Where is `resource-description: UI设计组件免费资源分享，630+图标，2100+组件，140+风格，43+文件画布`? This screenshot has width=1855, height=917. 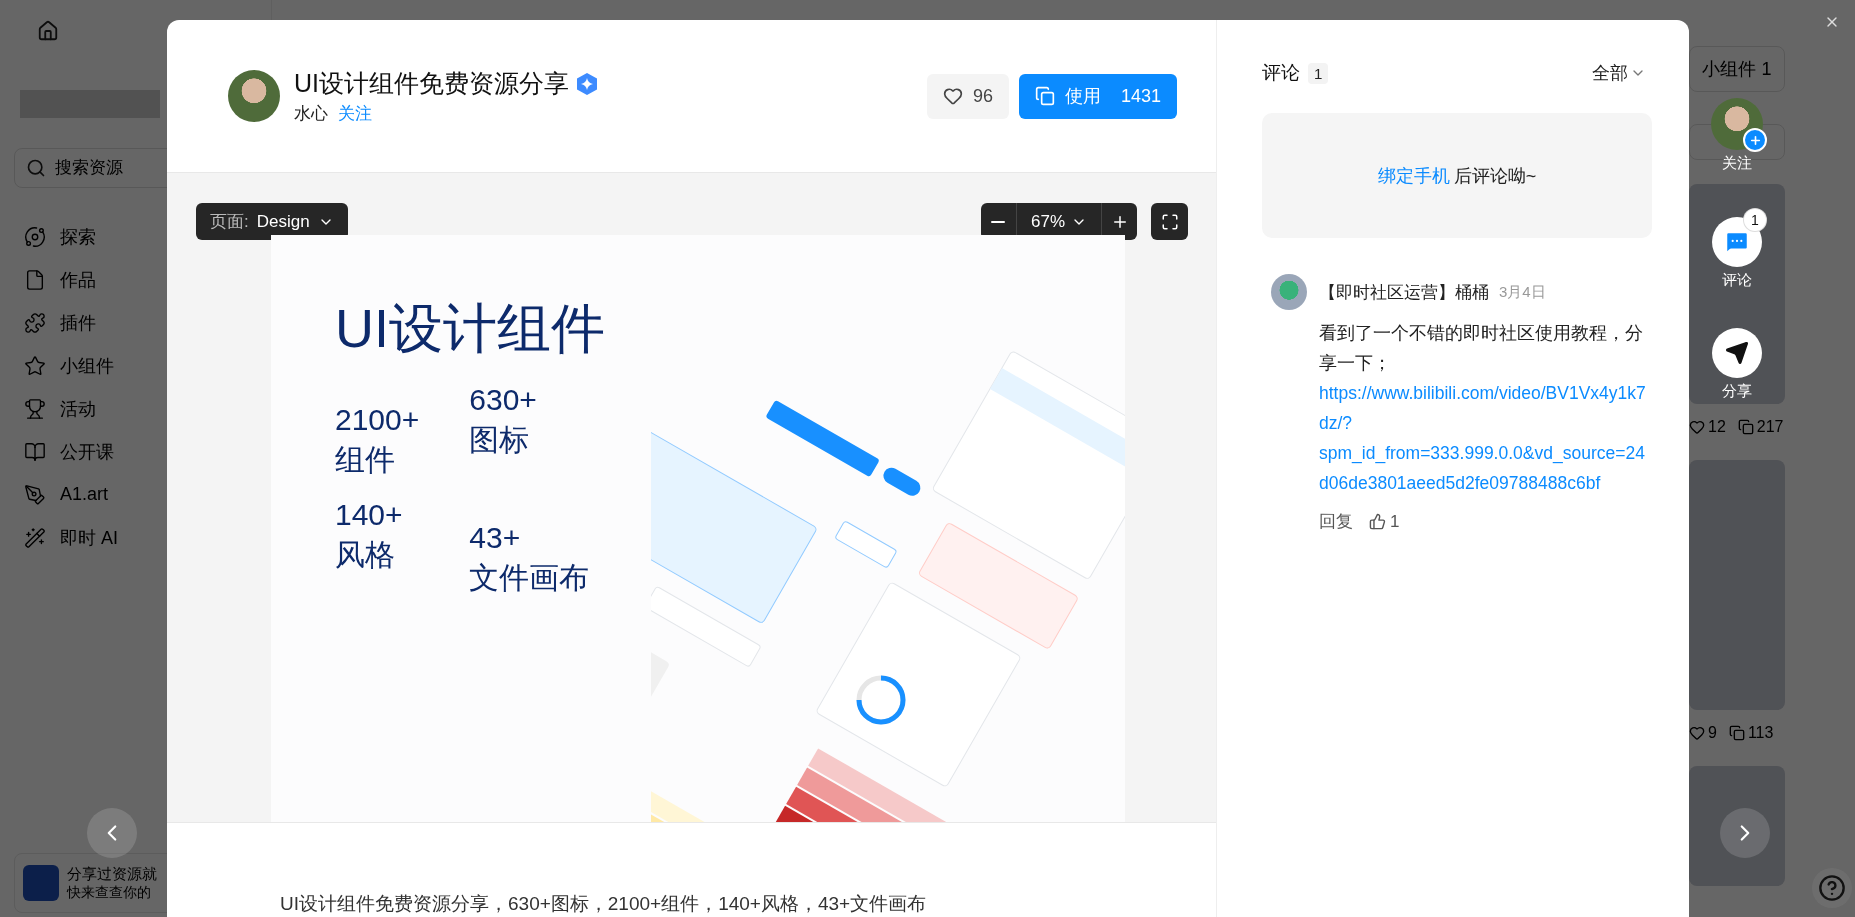
resource-description: UI设计组件免费资源分享，630+图标，2100+组件，140+风格，43+文件画布 is located at coordinates (603, 904).